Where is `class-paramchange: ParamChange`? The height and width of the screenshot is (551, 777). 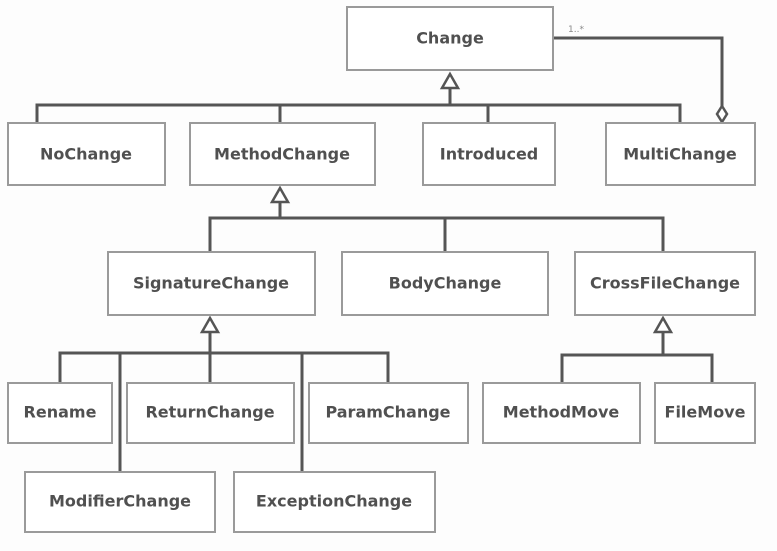
class-paramchange: ParamChange is located at coordinates (388, 413).